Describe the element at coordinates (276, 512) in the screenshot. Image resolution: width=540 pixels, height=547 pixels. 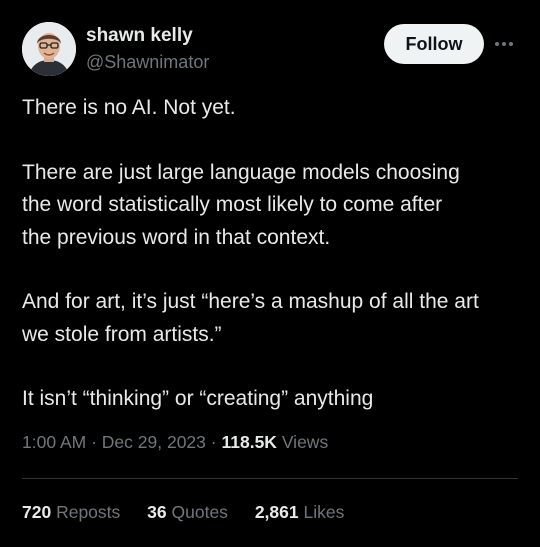
I see `likes-count: 2,861` at that location.